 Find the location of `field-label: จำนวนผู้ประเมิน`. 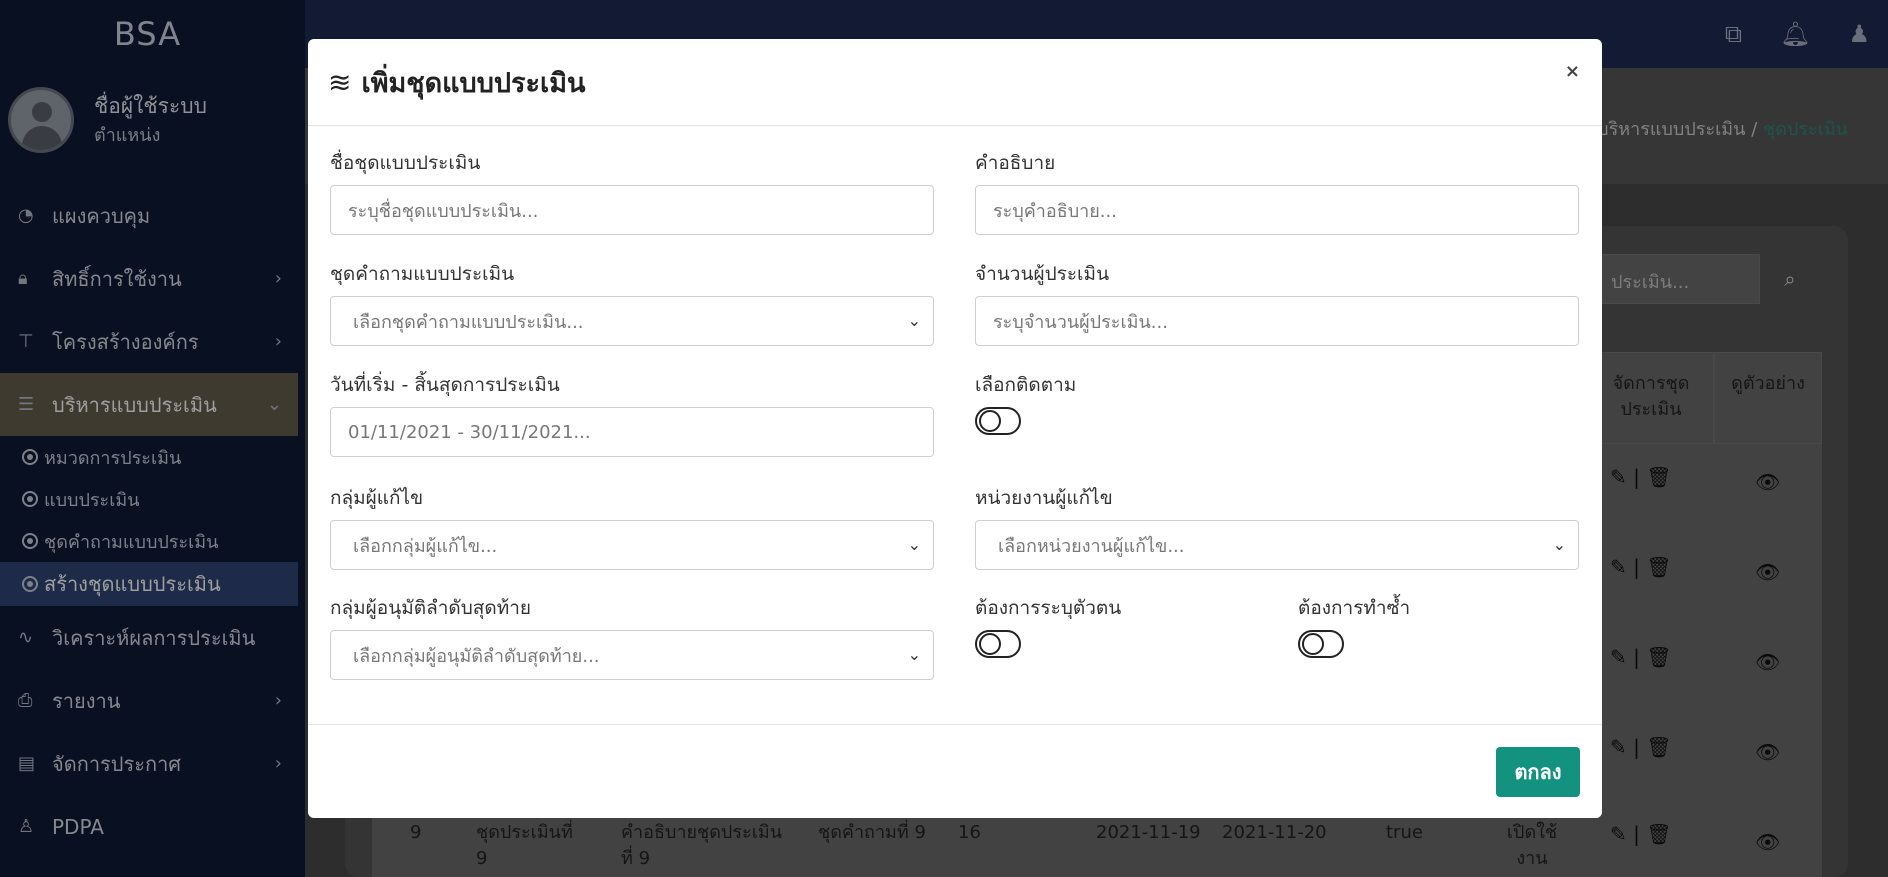

field-label: จำนวนผู้ประเมิน is located at coordinates (1042, 274).